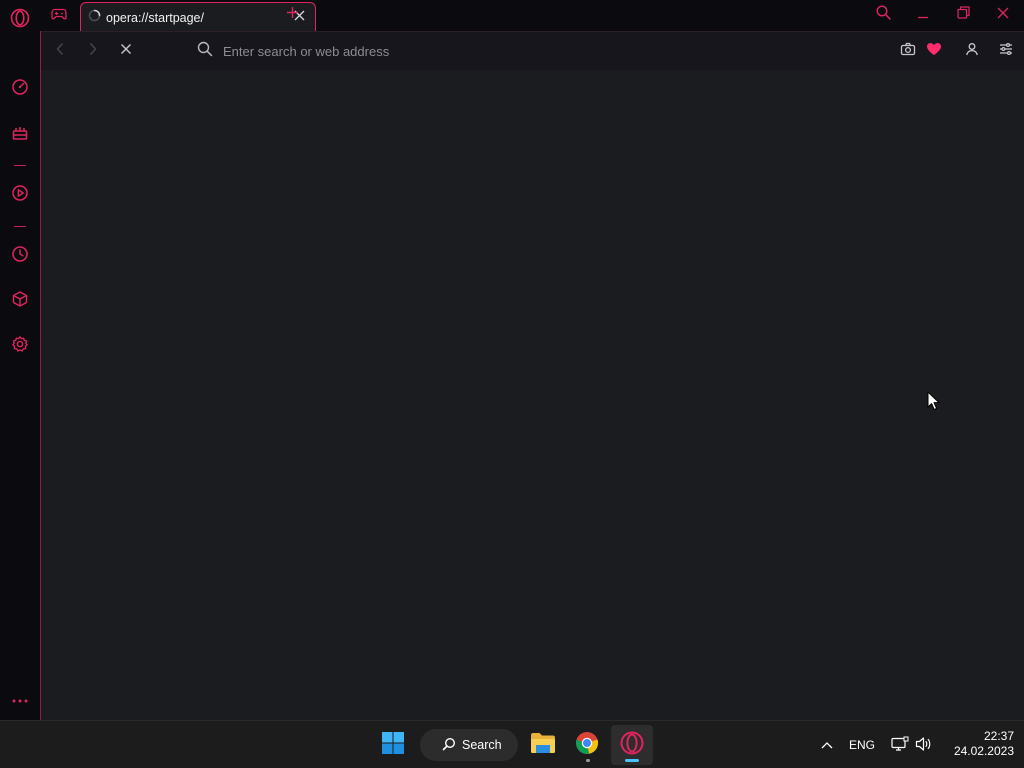  I want to click on speaker-icon, so click(924, 745).